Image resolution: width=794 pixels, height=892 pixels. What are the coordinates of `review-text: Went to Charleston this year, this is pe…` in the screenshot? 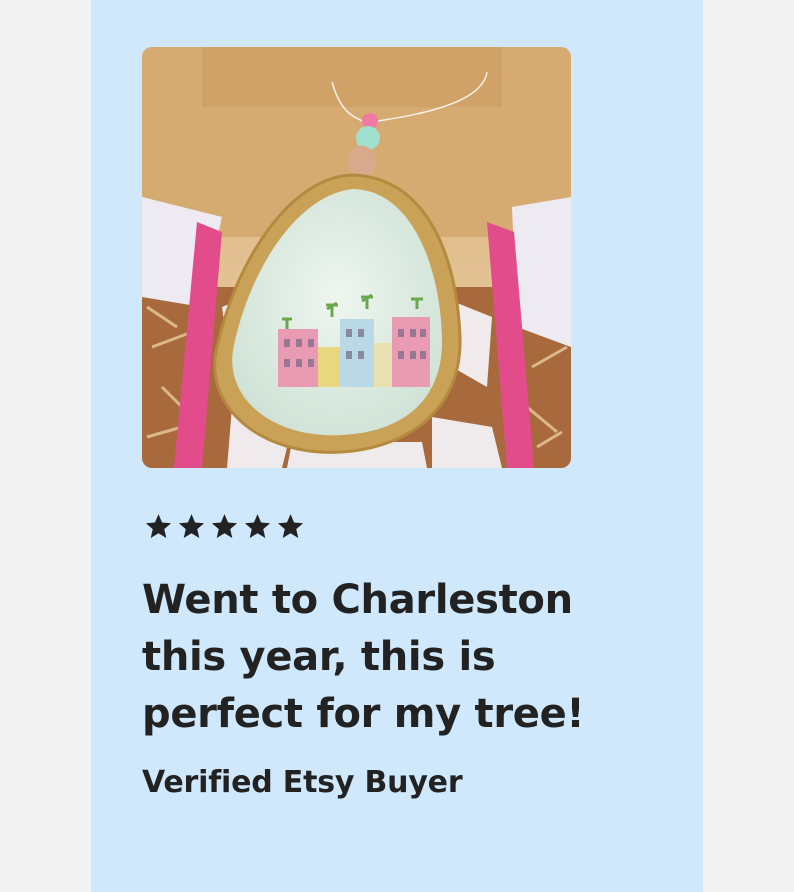 It's located at (363, 657).